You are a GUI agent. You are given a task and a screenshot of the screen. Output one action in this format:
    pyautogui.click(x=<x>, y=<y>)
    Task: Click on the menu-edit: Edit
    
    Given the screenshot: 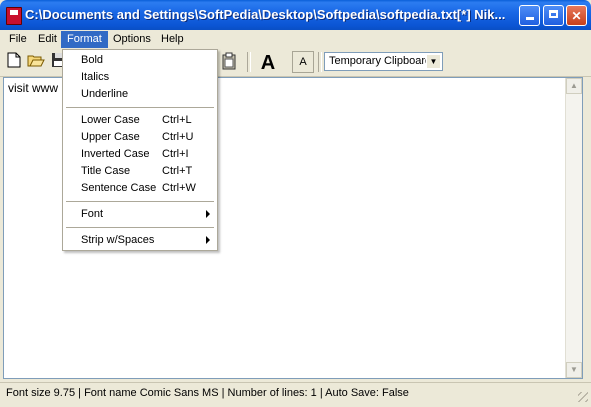 What is the action you would take?
    pyautogui.click(x=47, y=39)
    